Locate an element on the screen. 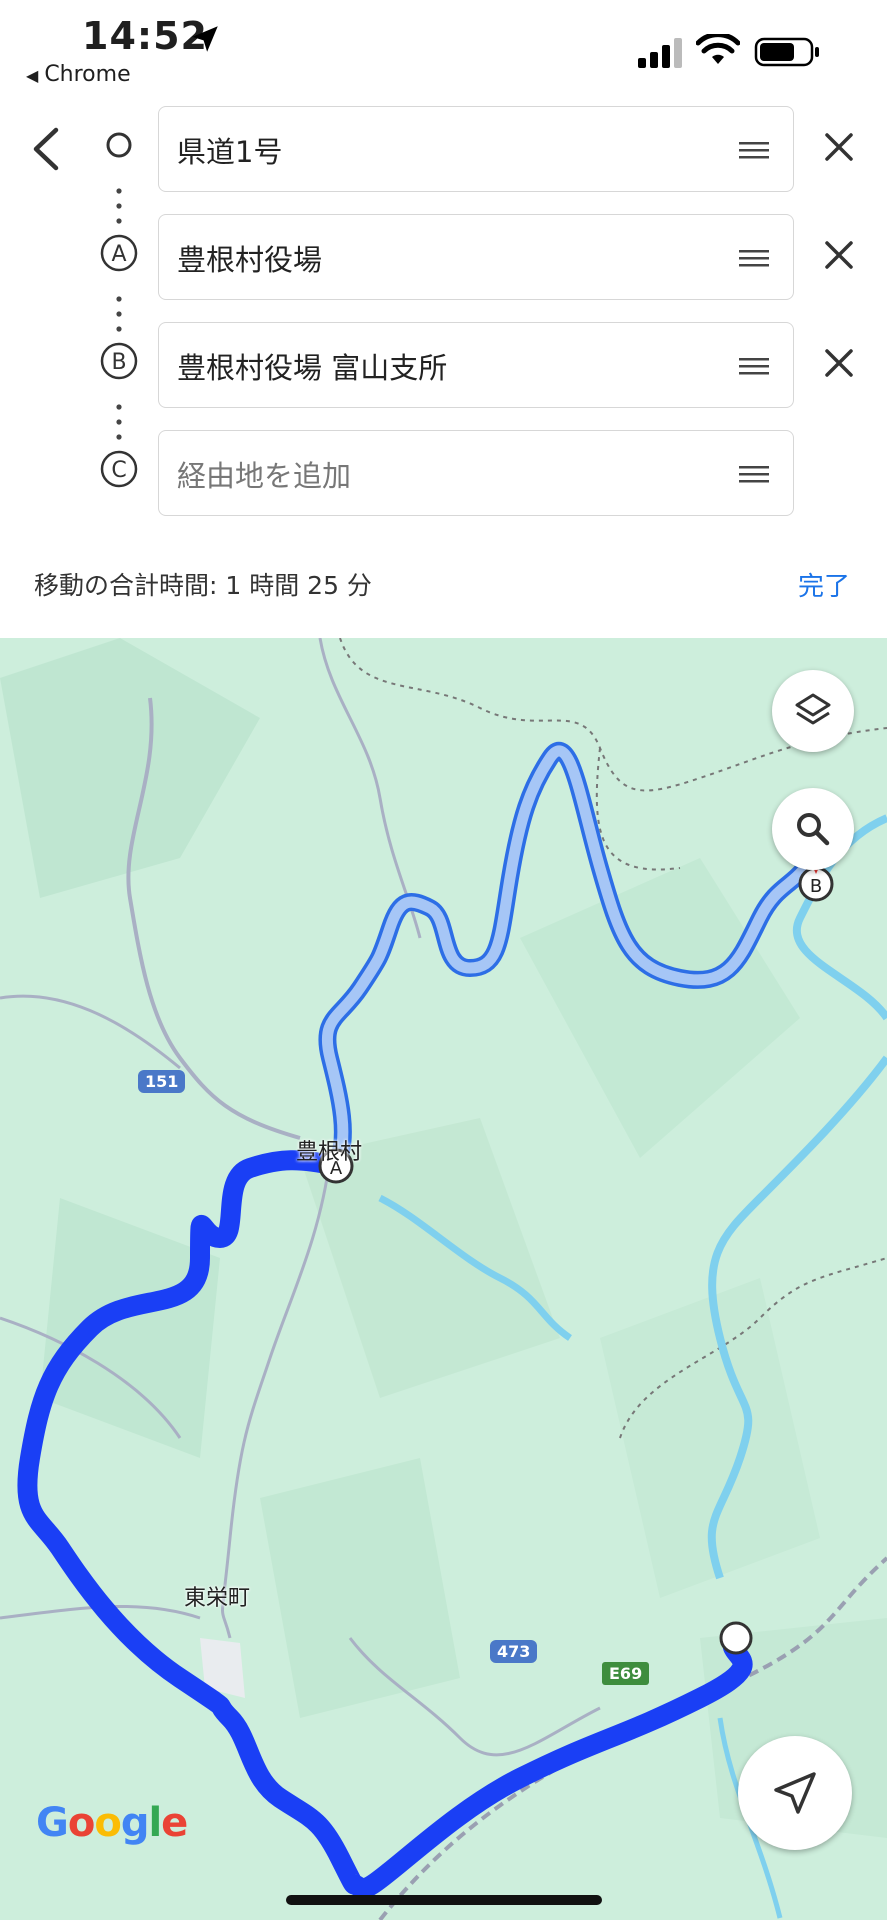 Image resolution: width=887 pixels, height=1920 pixels. start-location-input: 県道1号 is located at coordinates (476, 149).